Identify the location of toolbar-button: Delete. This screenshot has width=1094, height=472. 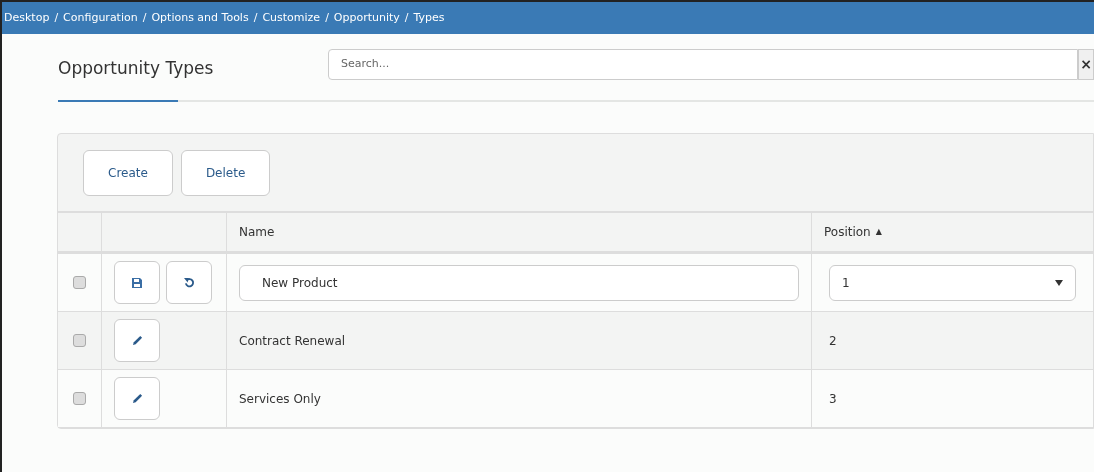
(225, 172).